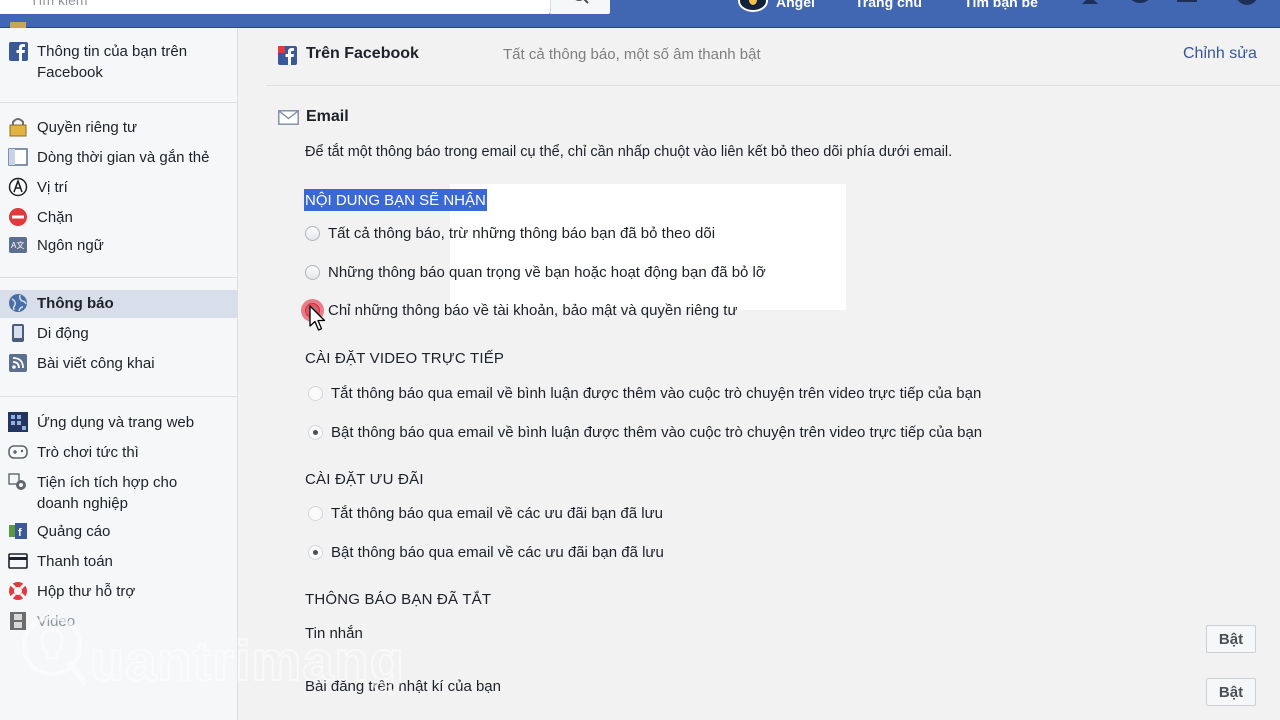 This screenshot has height=720, width=1280. I want to click on sidebar-item-label: Trò chơi tức thì, so click(88, 452).